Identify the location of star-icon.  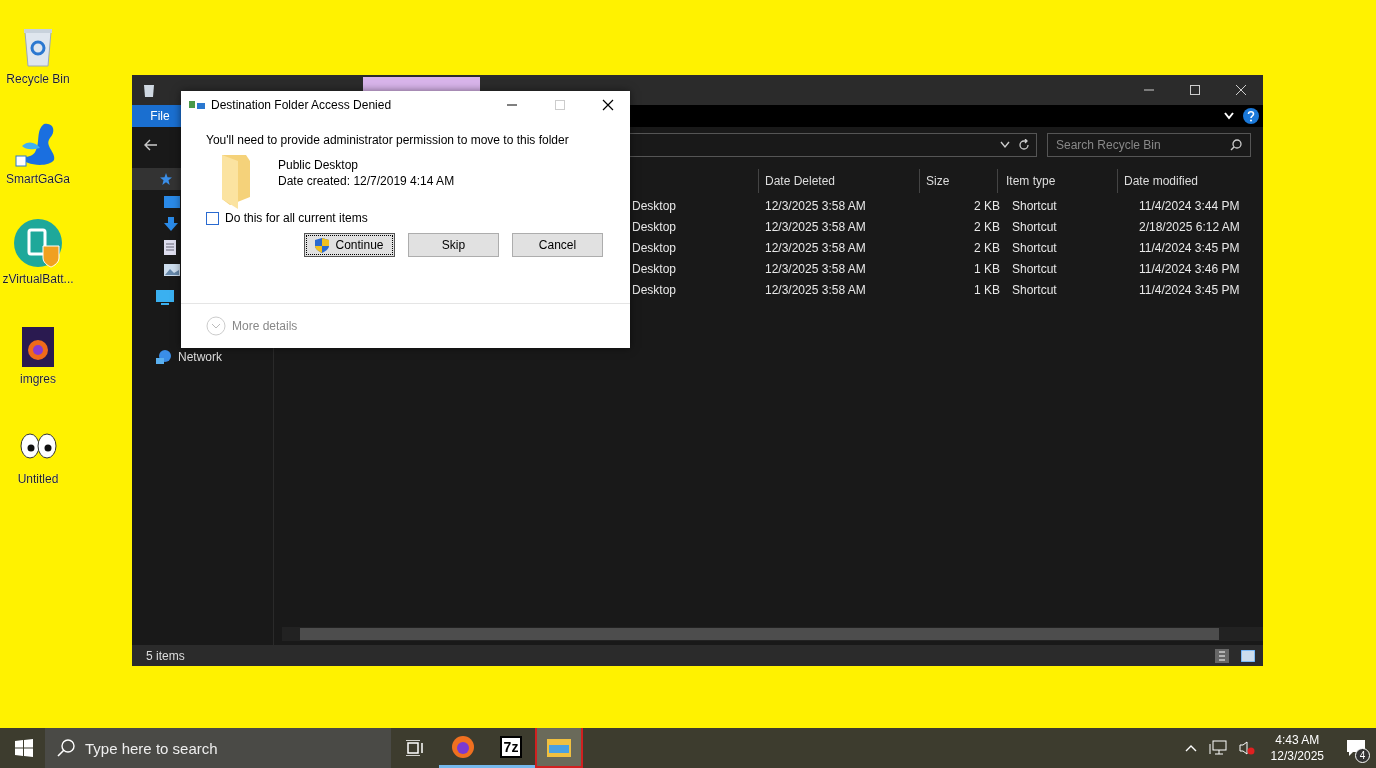
(166, 179).